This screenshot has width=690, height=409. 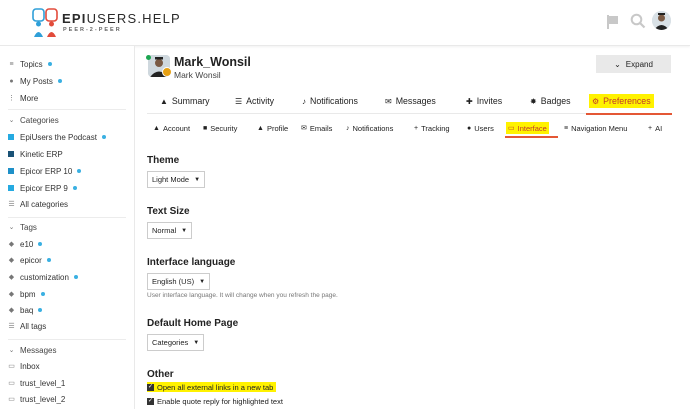 I want to click on sidebar-item-category: Epicor ERP 9, so click(x=42, y=188).